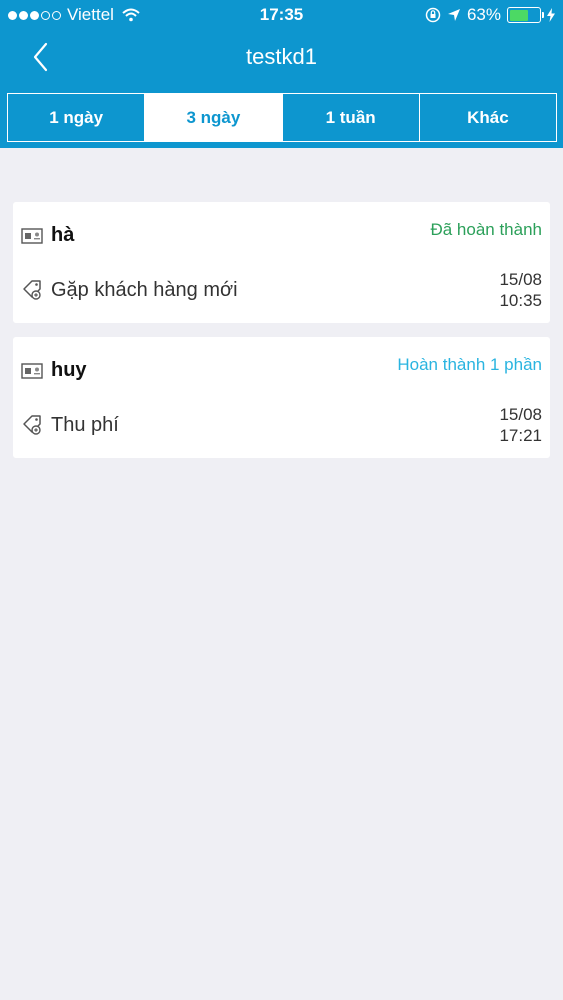  What do you see at coordinates (469, 364) in the screenshot?
I see `status-badge: Hoàn thành 1 phần` at bounding box center [469, 364].